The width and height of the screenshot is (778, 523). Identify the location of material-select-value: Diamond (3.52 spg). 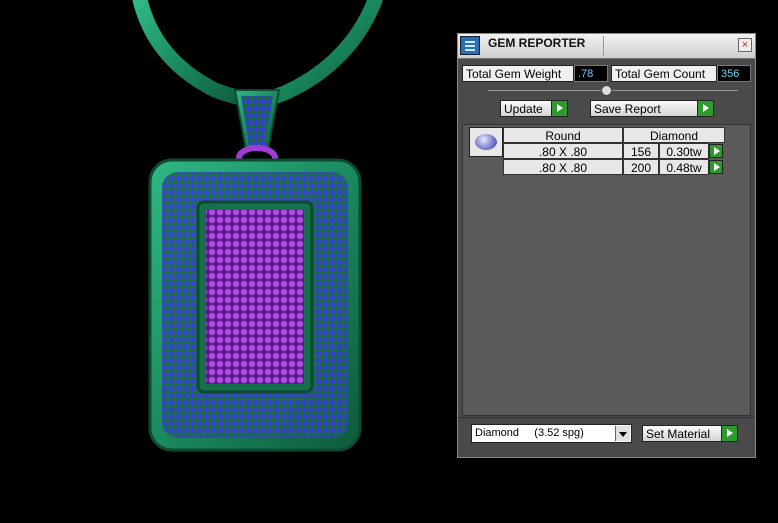
(529, 433).